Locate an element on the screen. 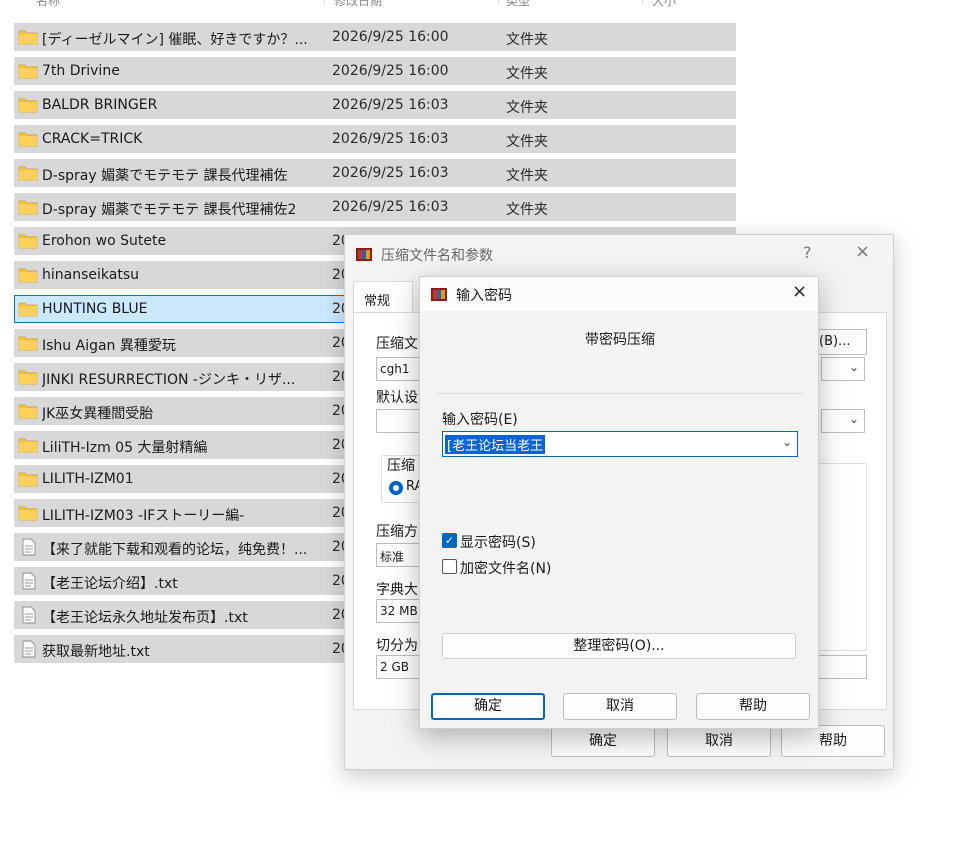 Image resolution: width=960 pixels, height=845 pixels. help-icon: ? is located at coordinates (807, 252).